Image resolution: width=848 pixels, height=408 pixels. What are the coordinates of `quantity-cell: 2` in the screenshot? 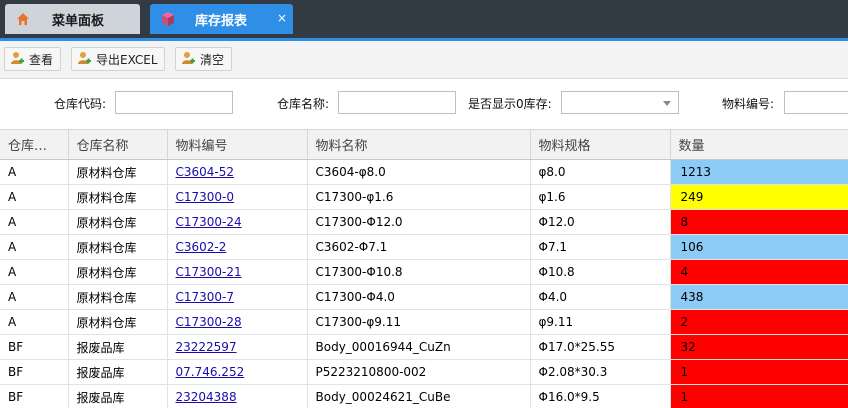 It's located at (759, 322).